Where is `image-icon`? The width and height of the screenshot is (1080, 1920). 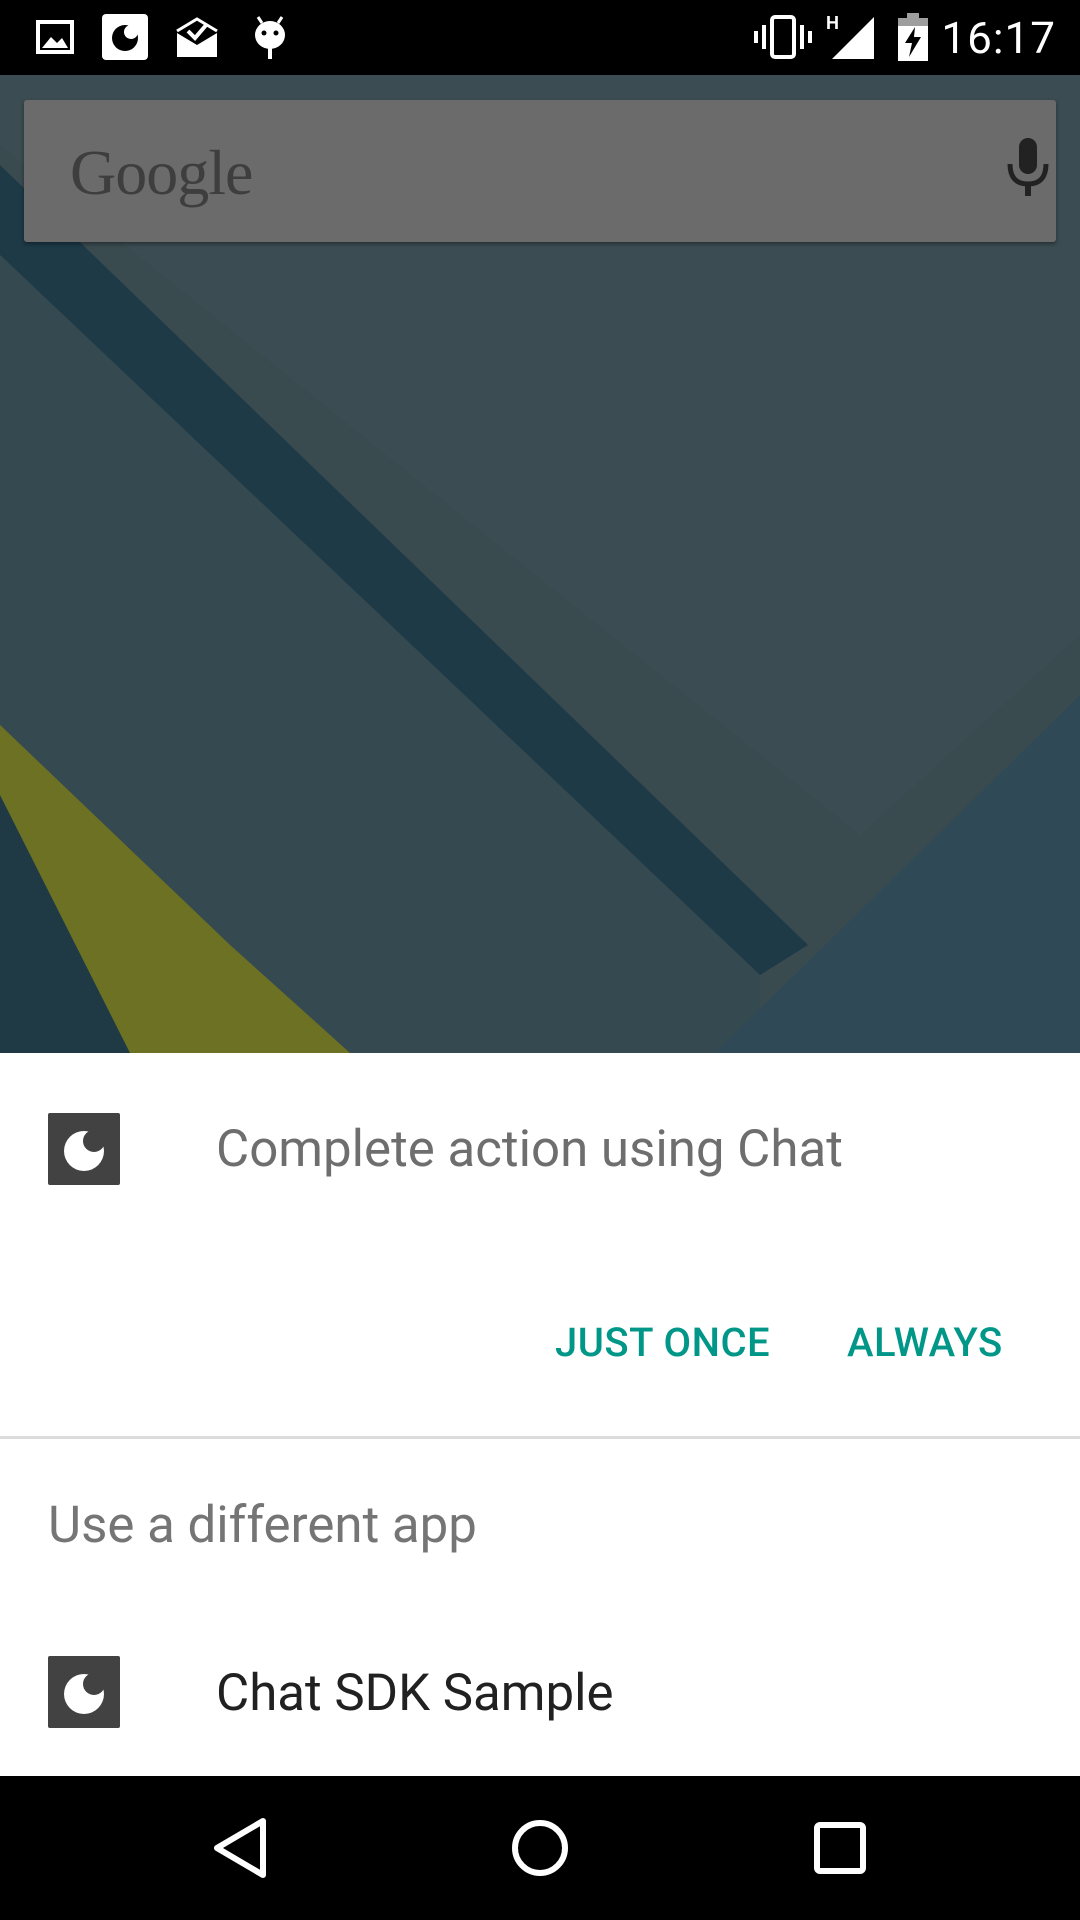
image-icon is located at coordinates (55, 37).